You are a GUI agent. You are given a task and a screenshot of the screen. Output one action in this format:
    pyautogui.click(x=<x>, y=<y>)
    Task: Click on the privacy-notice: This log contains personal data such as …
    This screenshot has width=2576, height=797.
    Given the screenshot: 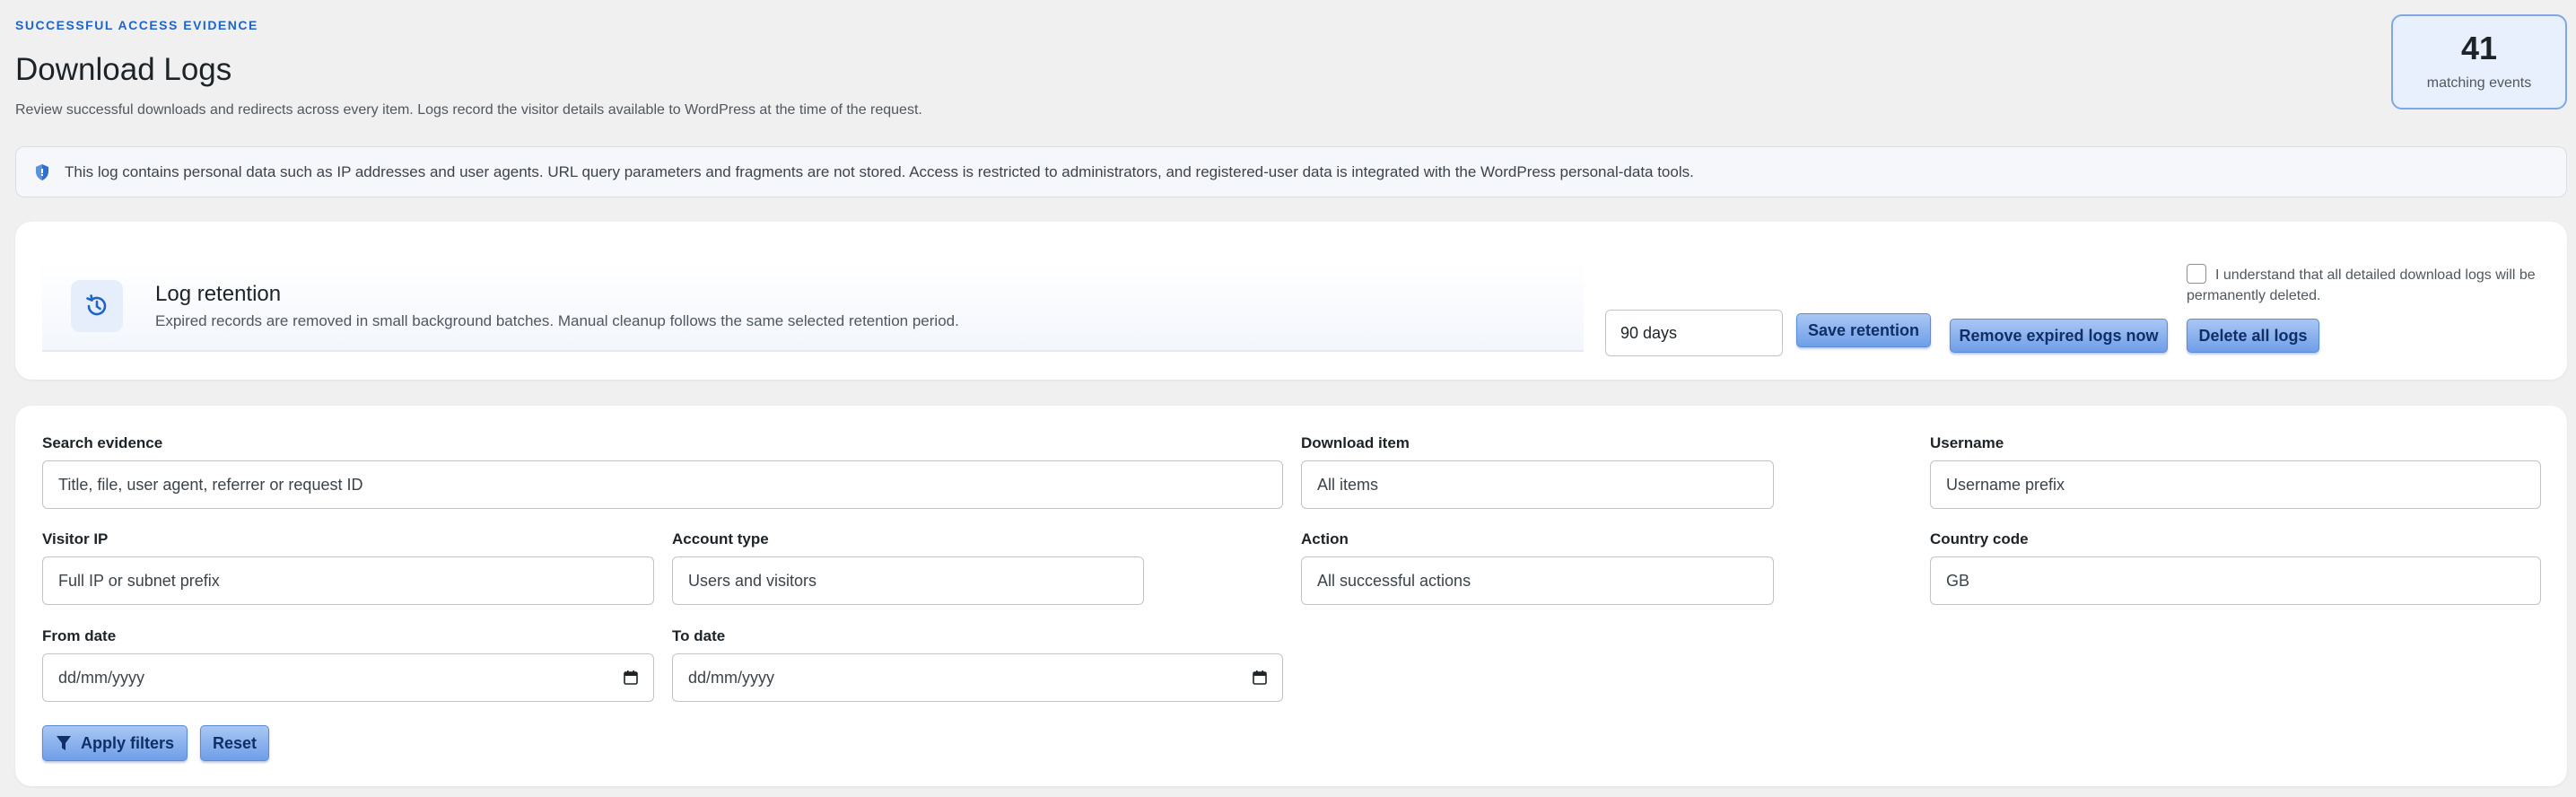 What is the action you would take?
    pyautogui.click(x=1291, y=172)
    